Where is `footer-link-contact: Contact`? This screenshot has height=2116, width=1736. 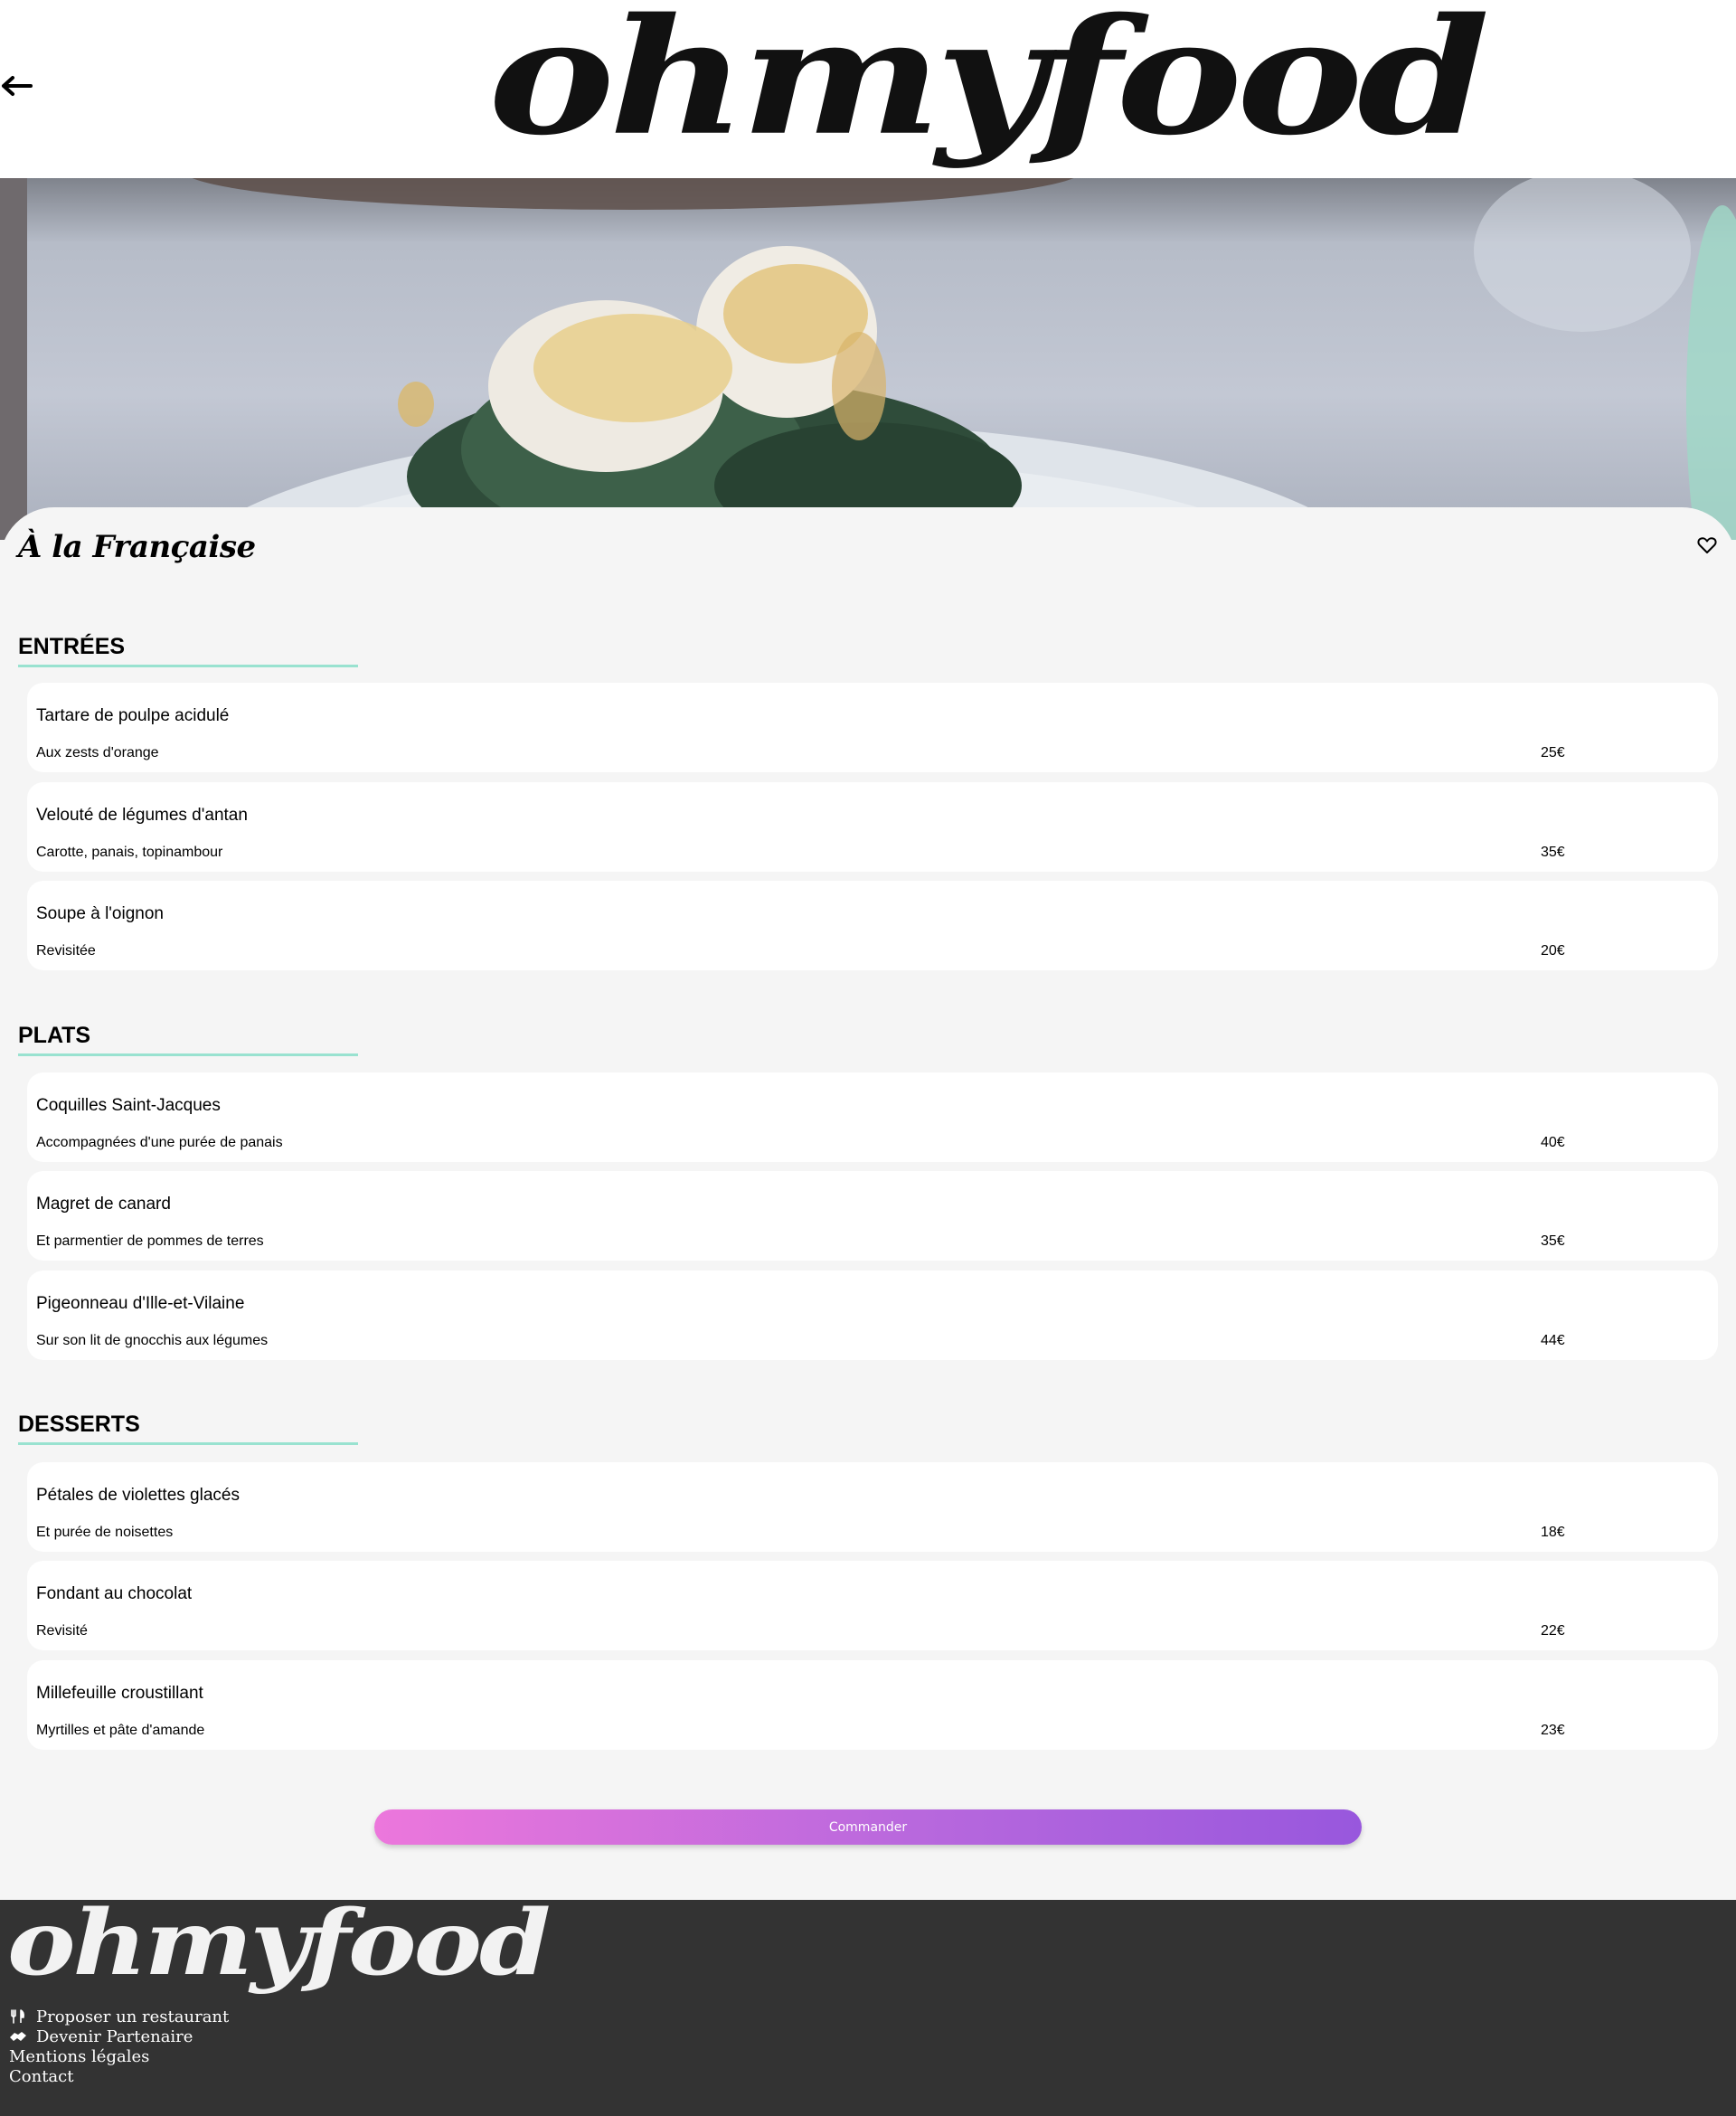
footer-link-contact: Contact is located at coordinates (119, 2076).